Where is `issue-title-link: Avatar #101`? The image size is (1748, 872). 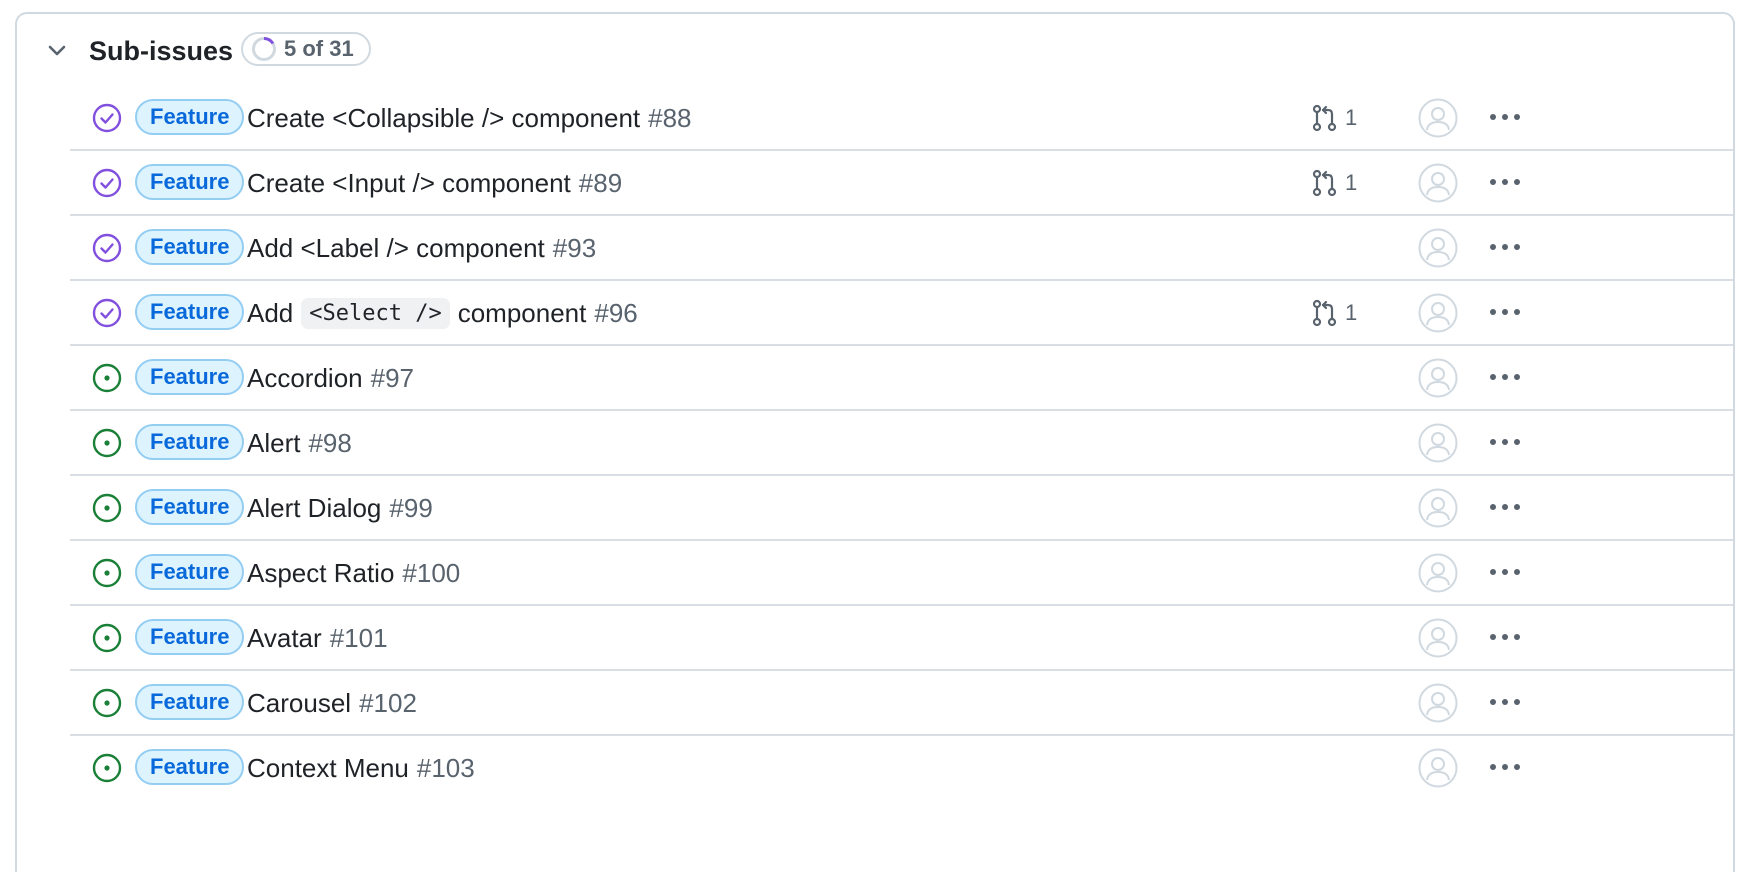 issue-title-link: Avatar #101 is located at coordinates (317, 638).